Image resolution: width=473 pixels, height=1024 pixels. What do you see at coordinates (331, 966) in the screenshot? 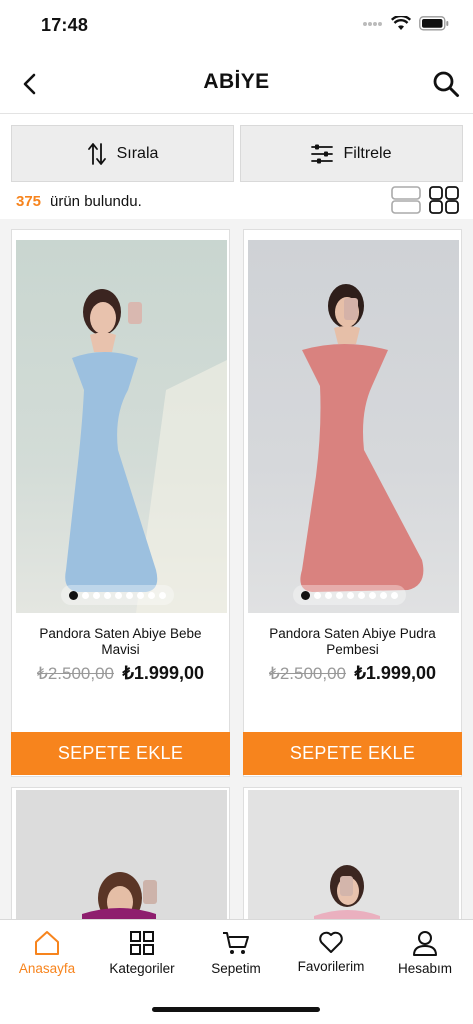
I see `tab-label: Favorilerim` at bounding box center [331, 966].